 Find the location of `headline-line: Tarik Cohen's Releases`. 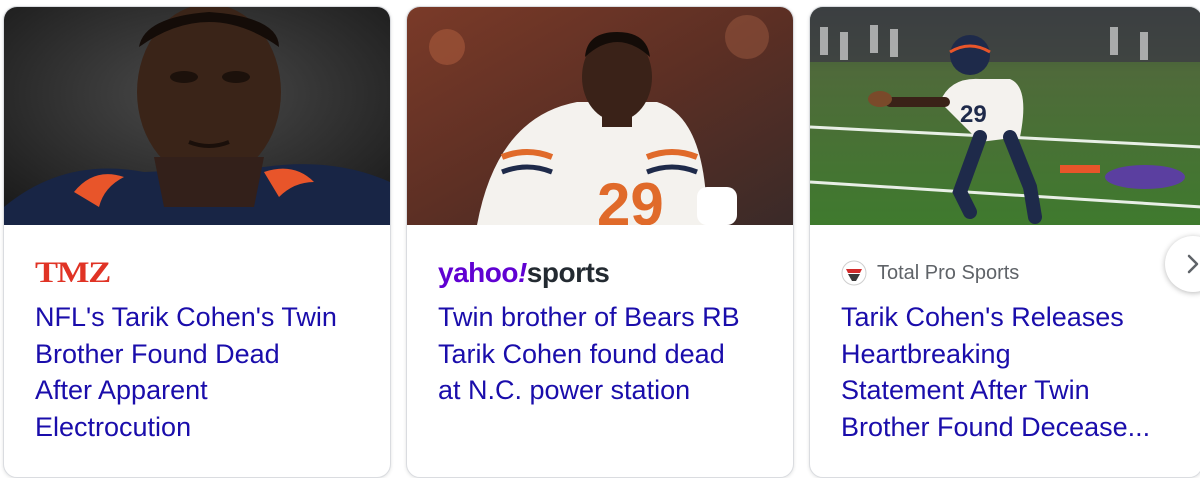

headline-line: Tarik Cohen's Releases is located at coordinates (982, 317).